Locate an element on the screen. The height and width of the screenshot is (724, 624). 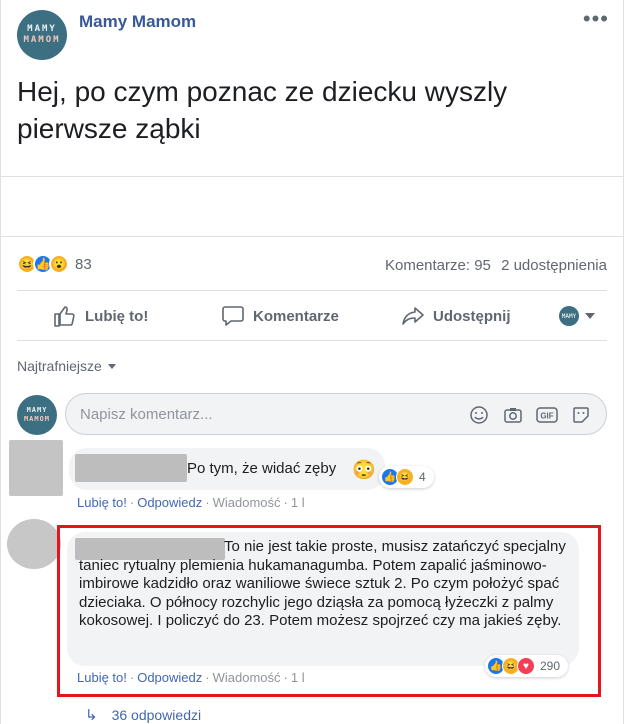
like-button-label: Lubię to! is located at coordinates (117, 316).